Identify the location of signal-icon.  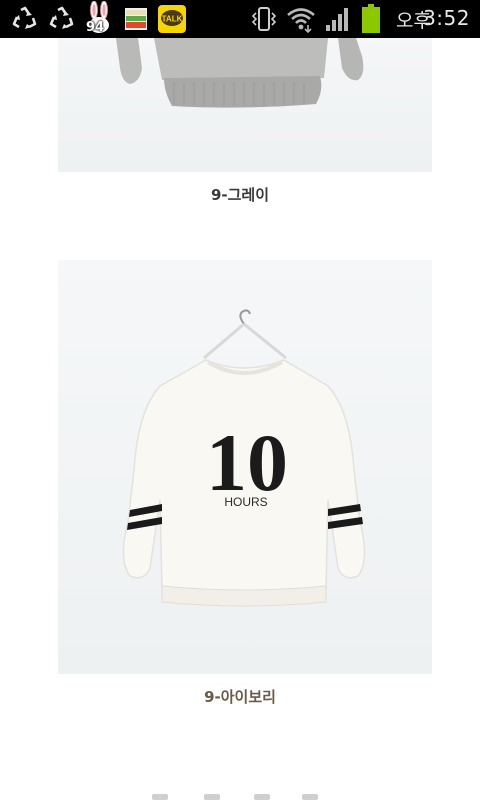
(337, 19).